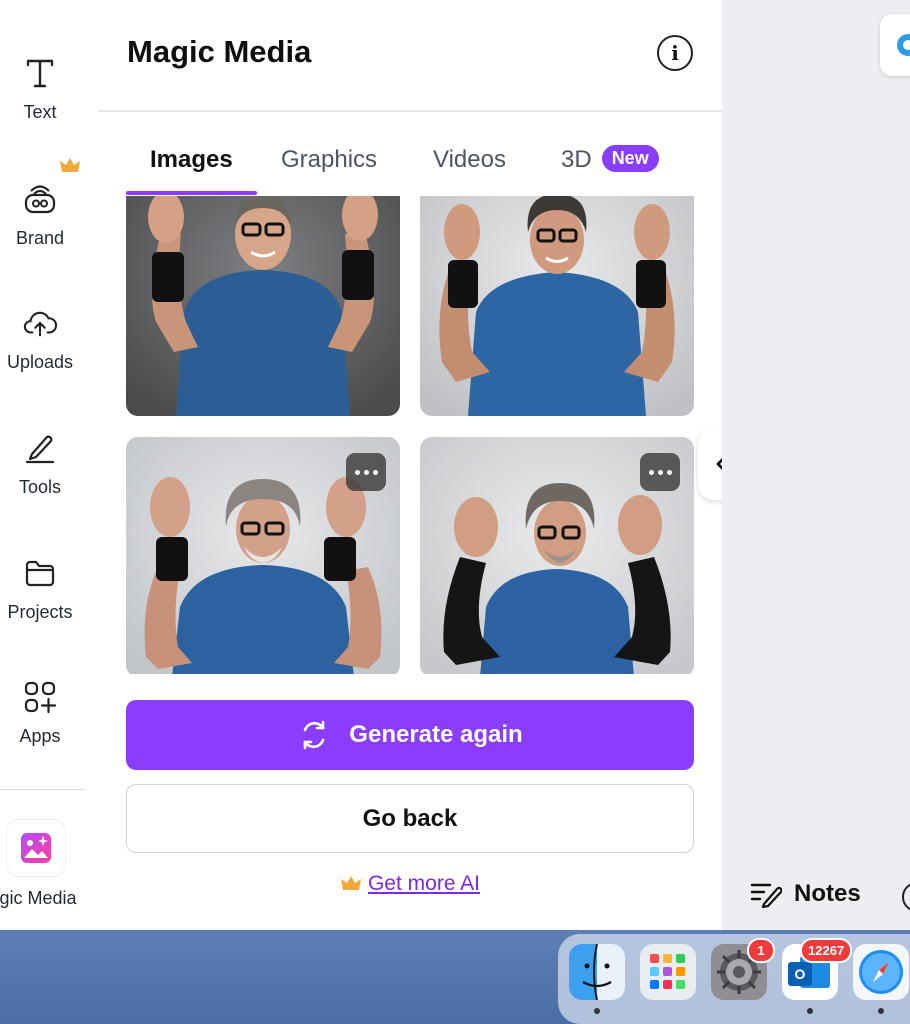 The image size is (910, 1024). I want to click on sidebar-item-apps: Apps, so click(40, 713).